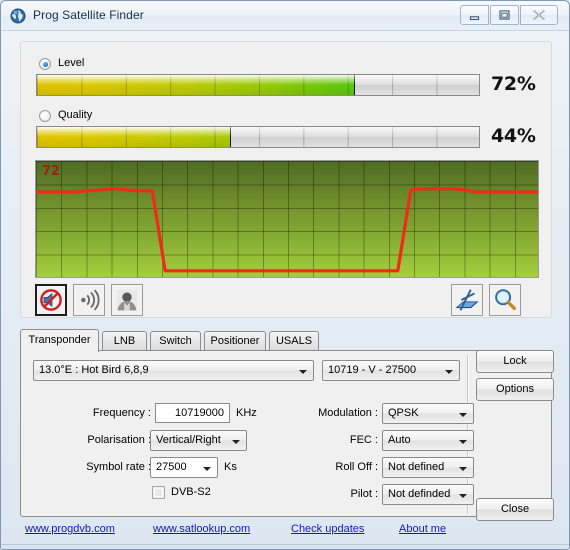 The width and height of the screenshot is (570, 550). What do you see at coordinates (51, 300) in the screenshot?
I see `mute-speaker-icon` at bounding box center [51, 300].